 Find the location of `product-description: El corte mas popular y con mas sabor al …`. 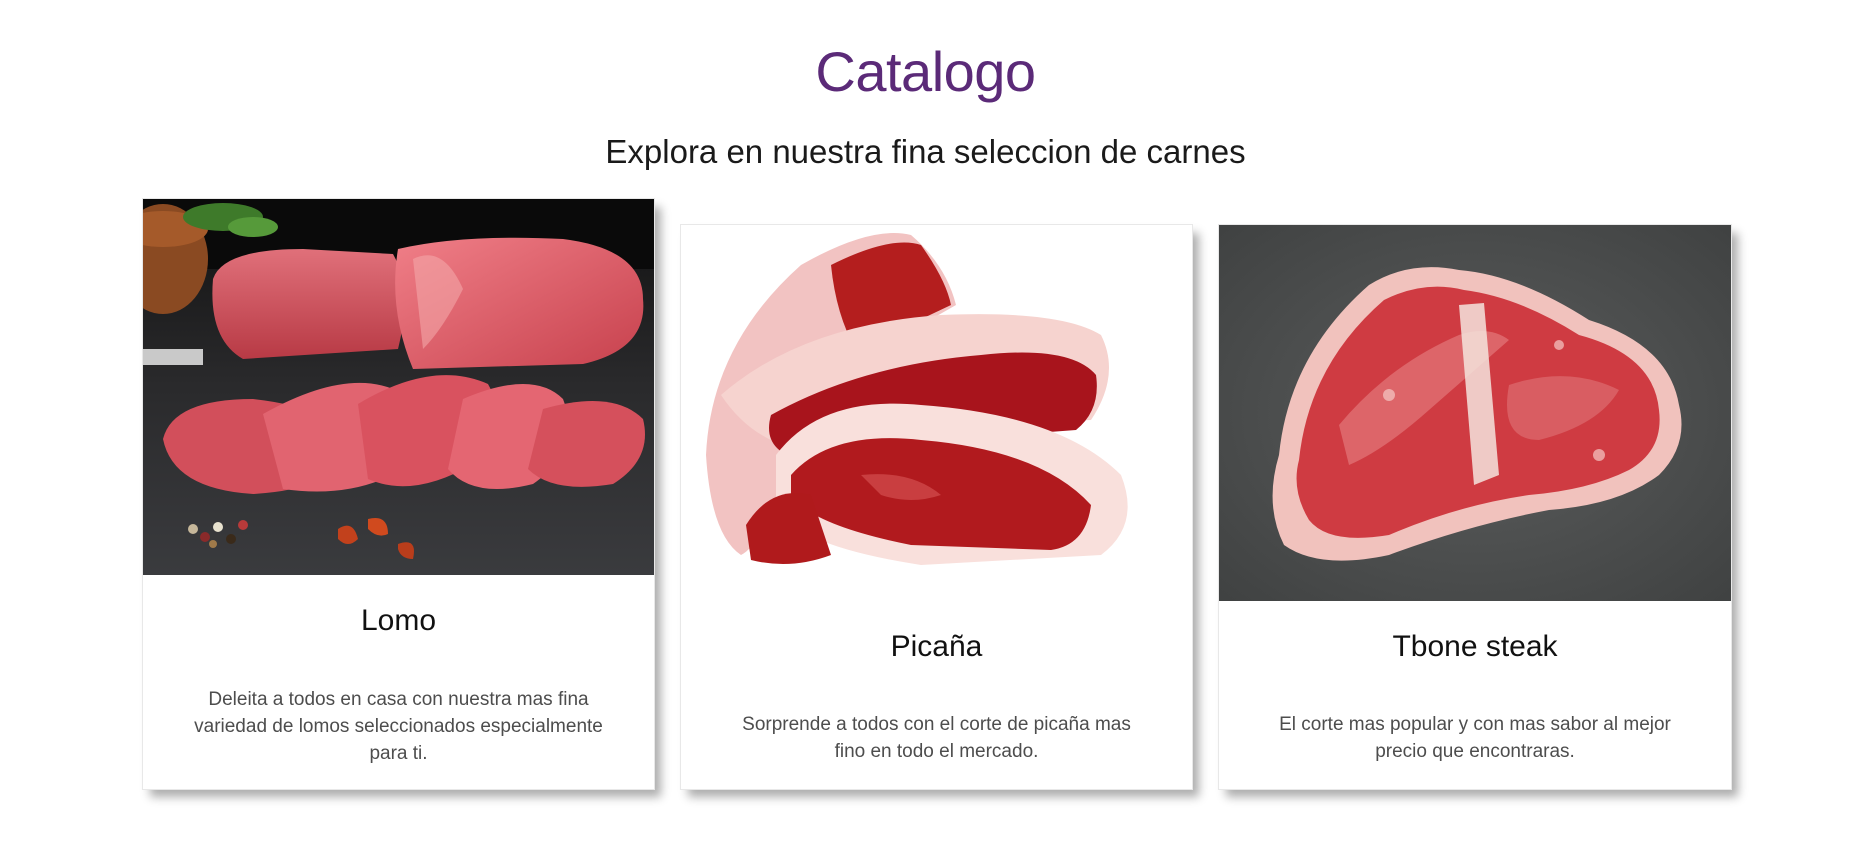

product-description: El corte mas popular y con mas sabor al … is located at coordinates (1475, 738).